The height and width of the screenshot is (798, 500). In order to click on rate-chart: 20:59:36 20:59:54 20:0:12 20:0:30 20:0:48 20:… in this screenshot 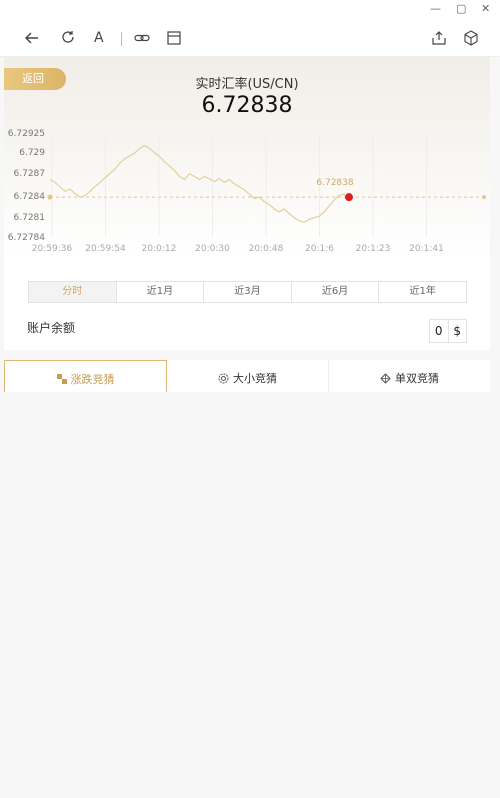, I will do `click(247, 191)`.